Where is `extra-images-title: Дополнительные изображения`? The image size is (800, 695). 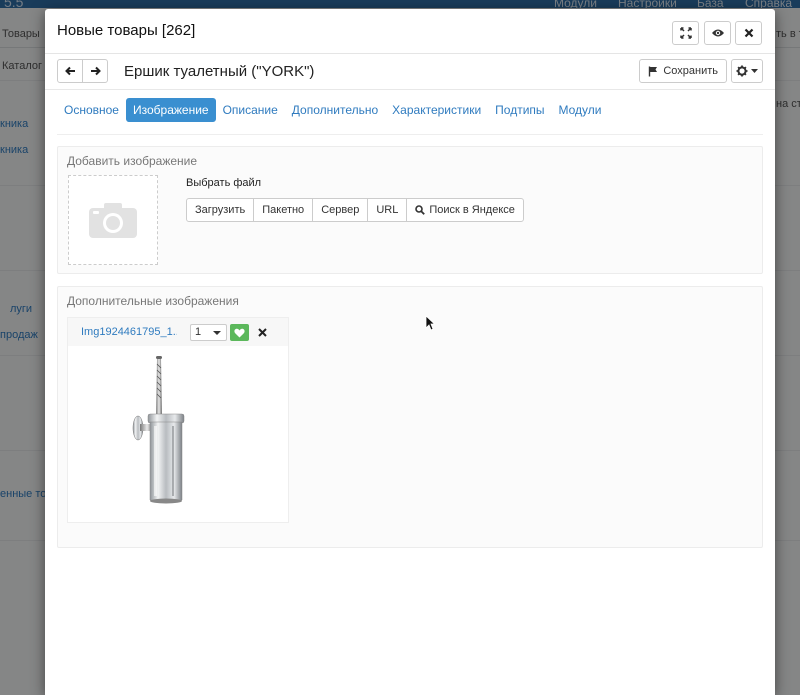 extra-images-title: Дополнительные изображения is located at coordinates (153, 301).